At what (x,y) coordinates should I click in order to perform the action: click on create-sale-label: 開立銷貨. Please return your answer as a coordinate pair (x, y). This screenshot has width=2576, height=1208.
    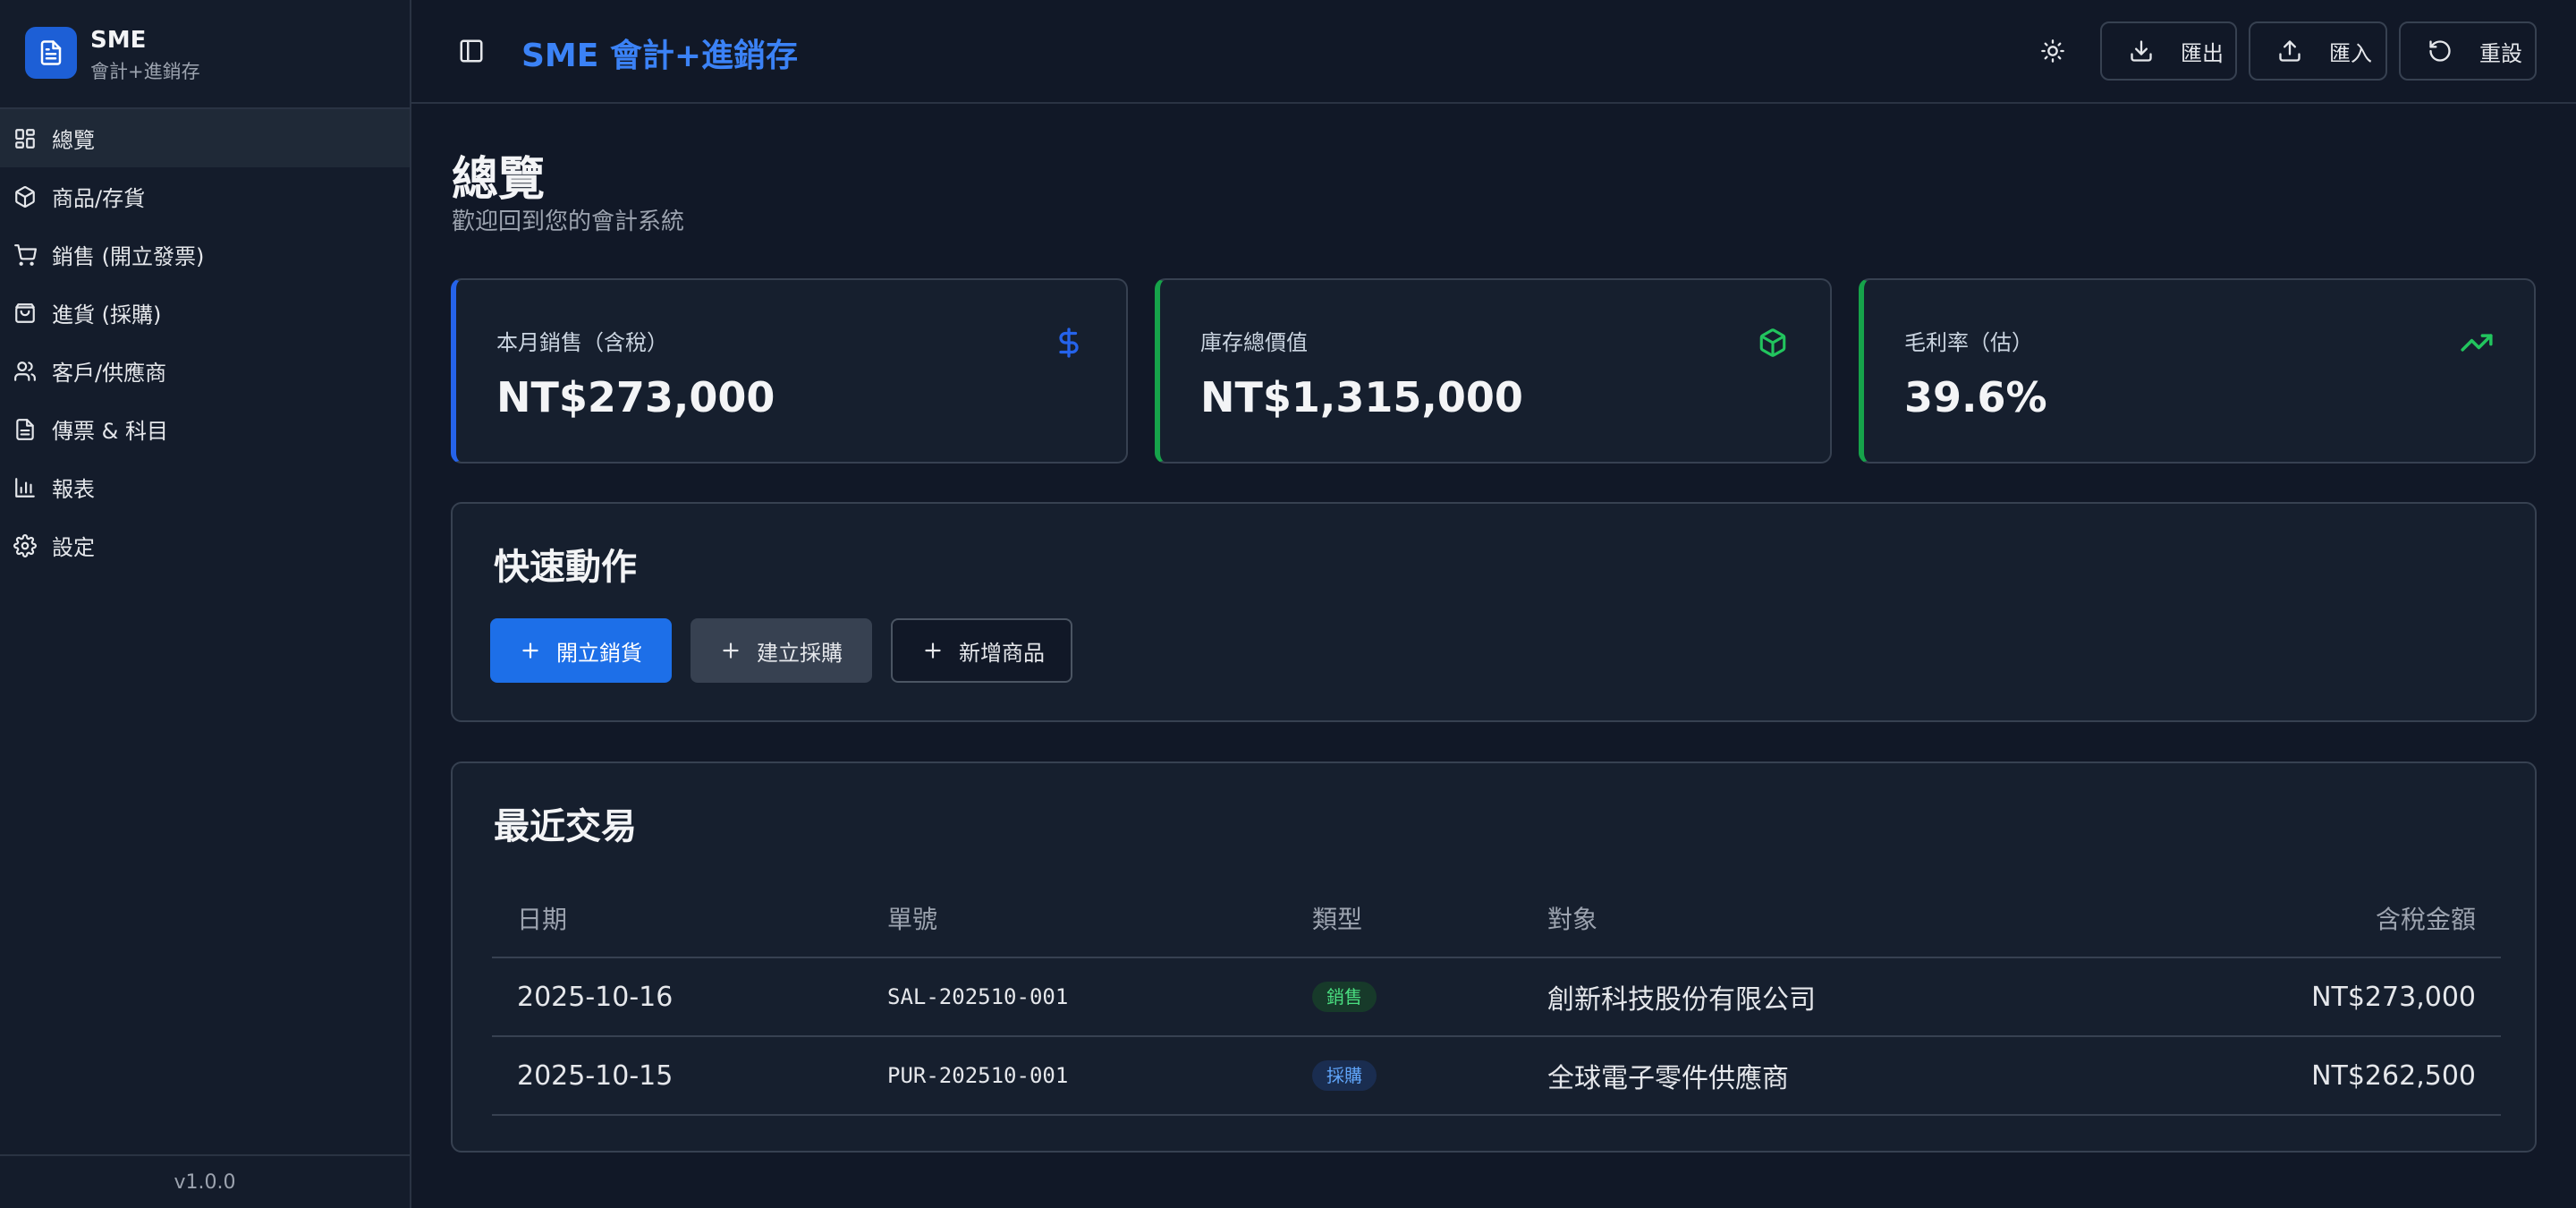
    Looking at the image, I should click on (599, 653).